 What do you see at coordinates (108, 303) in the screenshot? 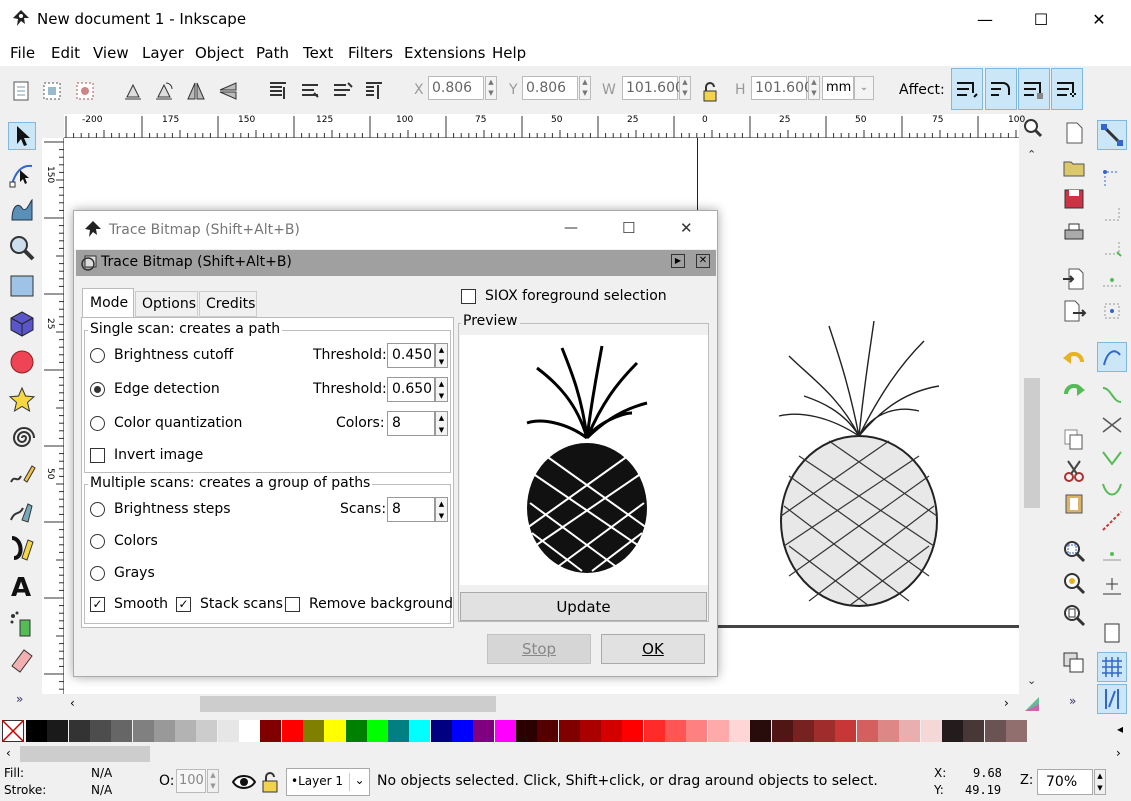
I see `tab-mode: Mode` at bounding box center [108, 303].